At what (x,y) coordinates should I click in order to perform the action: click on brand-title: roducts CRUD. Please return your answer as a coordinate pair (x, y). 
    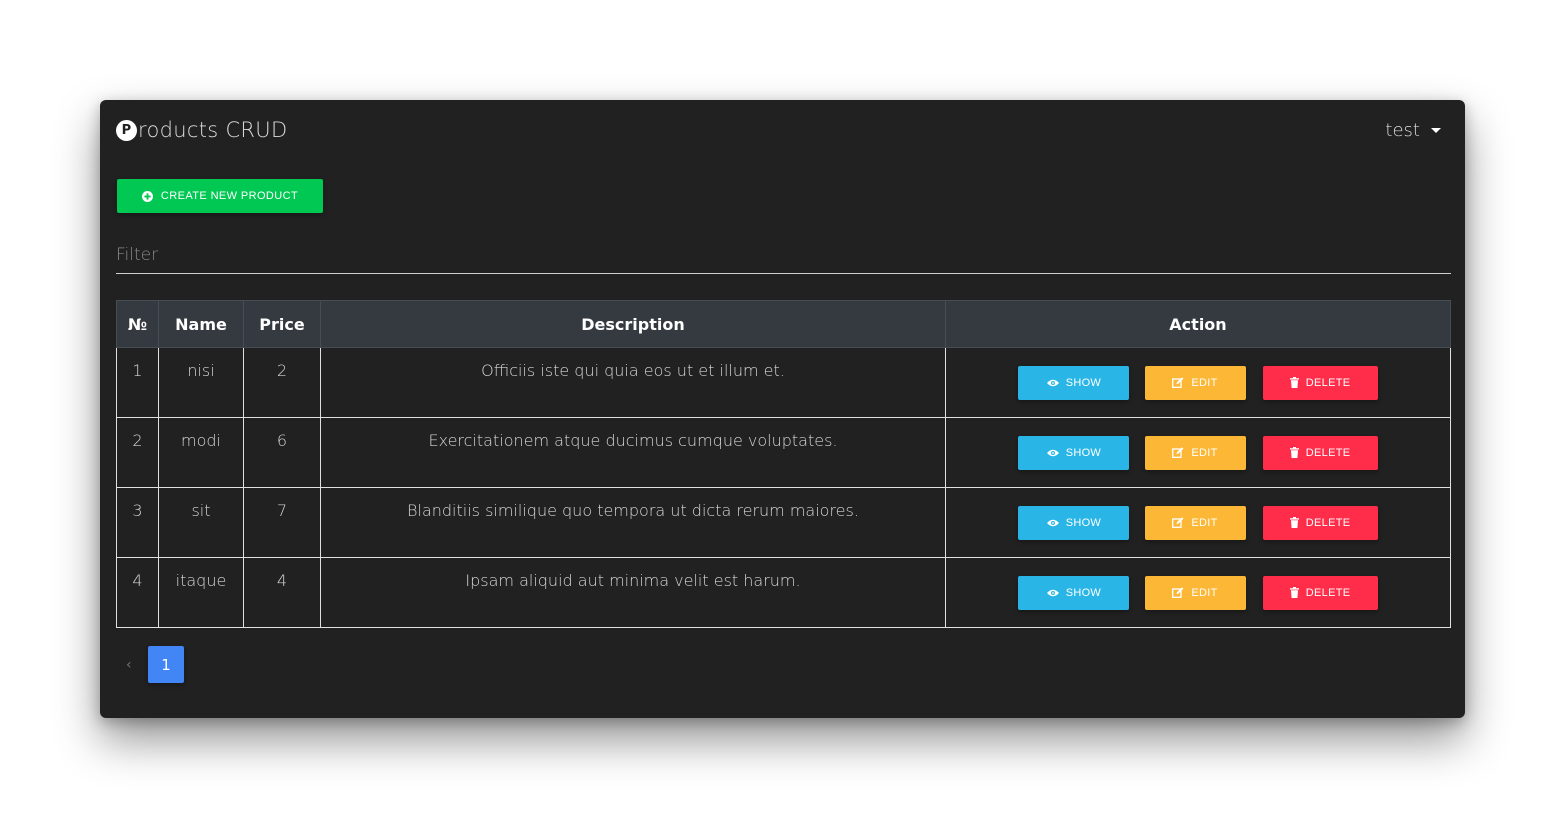
    Looking at the image, I should click on (213, 130).